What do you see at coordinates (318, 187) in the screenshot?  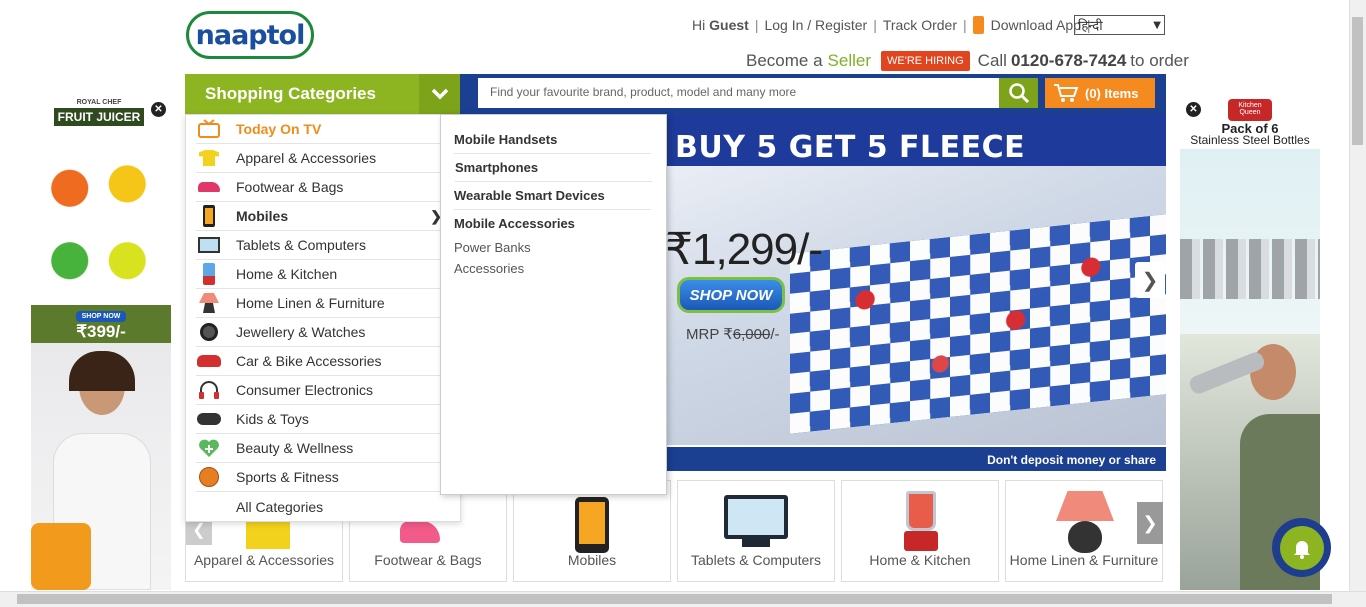 I see `menu-item-footwear: Footwear & Bags` at bounding box center [318, 187].